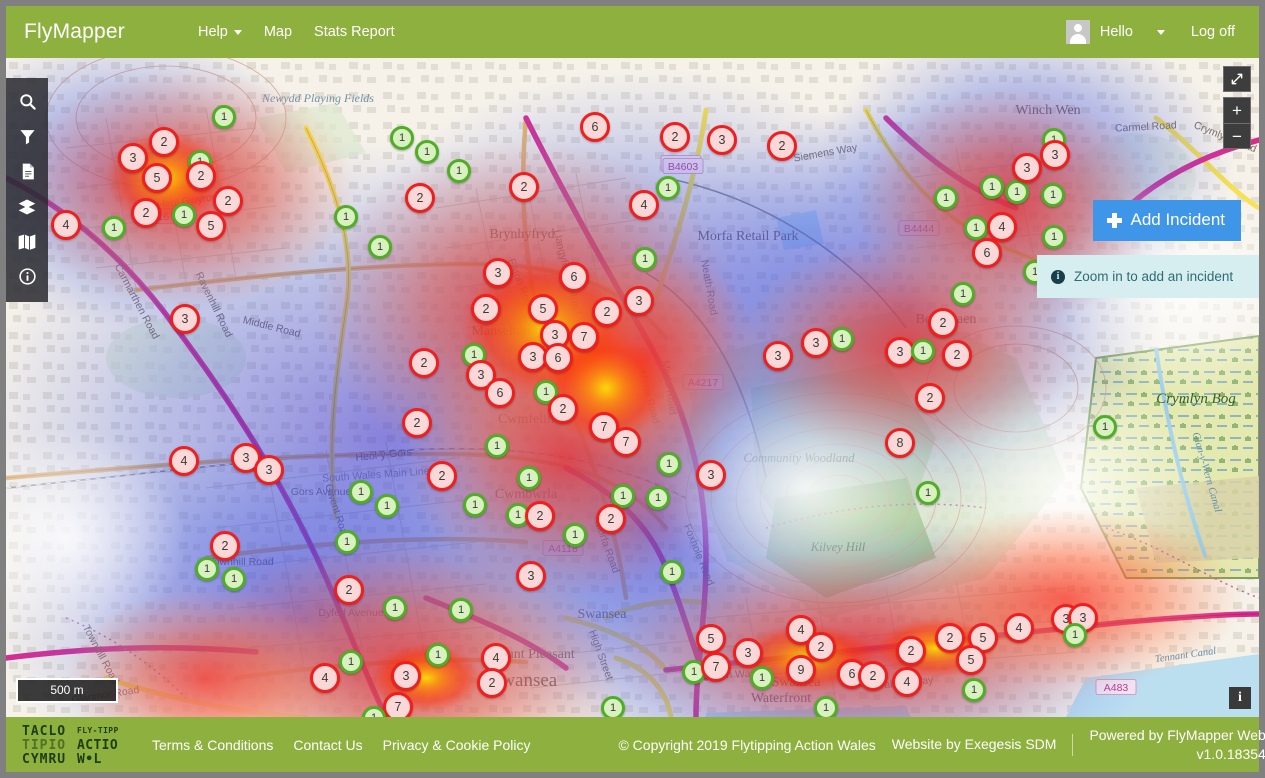  Describe the element at coordinates (220, 32) in the screenshot. I see `nav-item-help: Help` at that location.